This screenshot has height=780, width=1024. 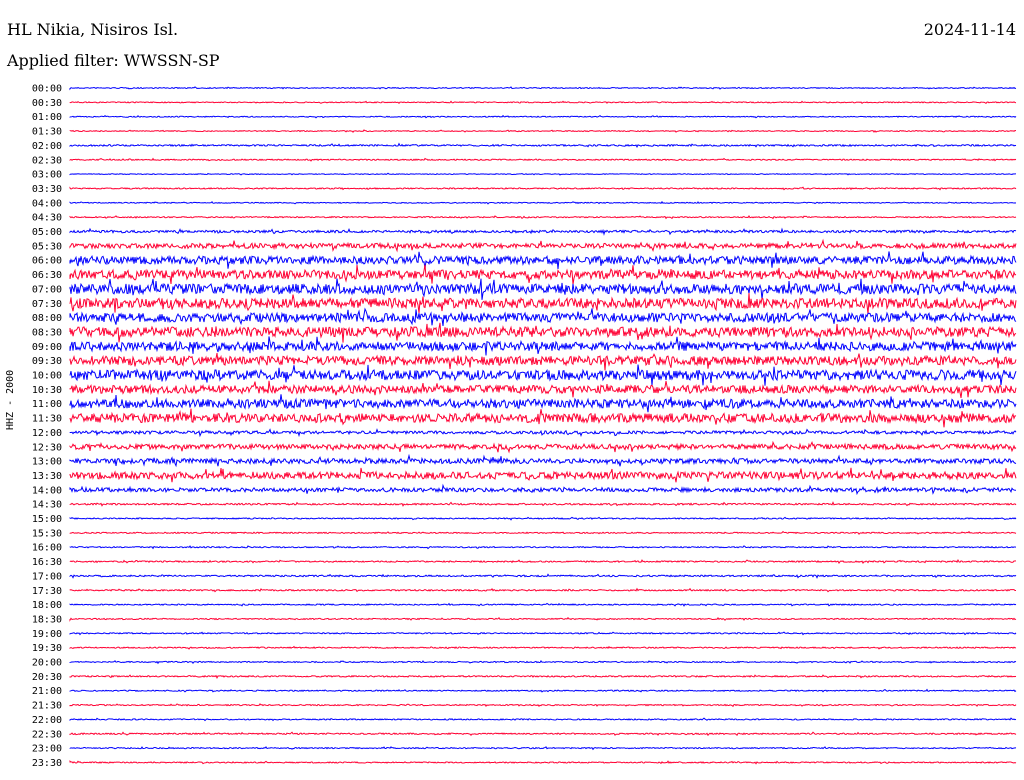 I want to click on time-label: 14:00, so click(x=47, y=490).